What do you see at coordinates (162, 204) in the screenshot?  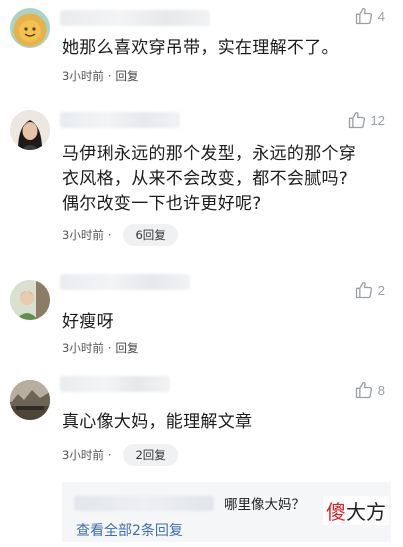 I see `comment-text-line: 偶尔改变一下也许更好呢?` at bounding box center [162, 204].